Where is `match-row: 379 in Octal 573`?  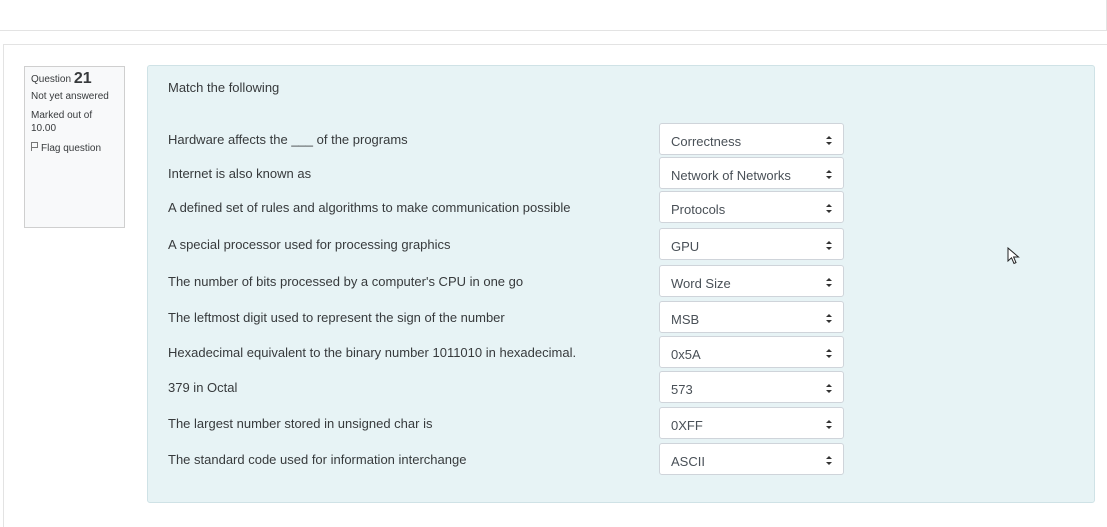 match-row: 379 in Octal 573 is located at coordinates (622, 392).